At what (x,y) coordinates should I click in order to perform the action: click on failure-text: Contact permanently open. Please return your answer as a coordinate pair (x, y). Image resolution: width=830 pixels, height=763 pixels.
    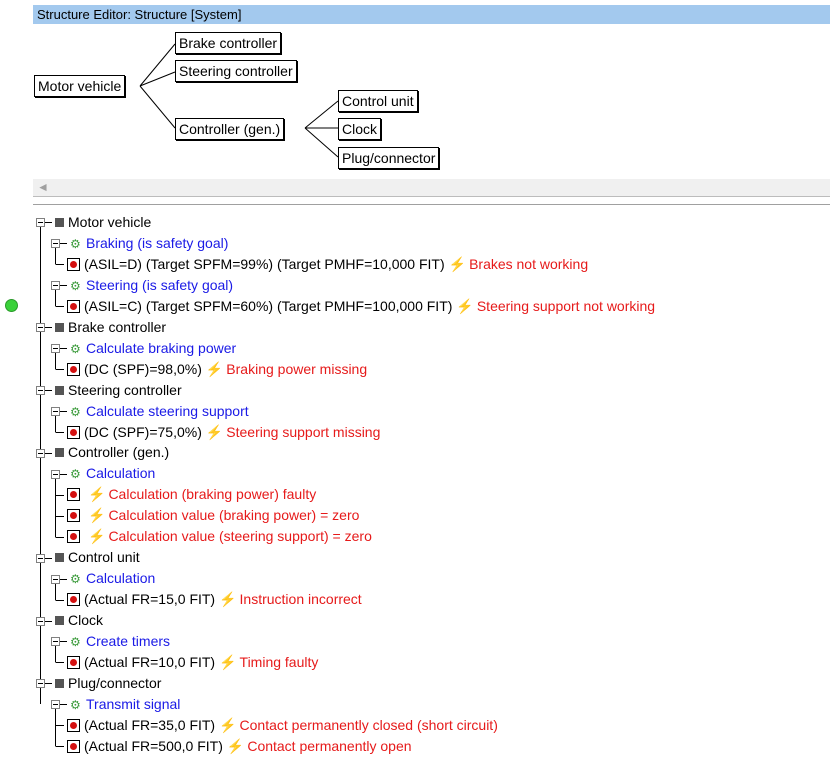
    Looking at the image, I should click on (329, 745).